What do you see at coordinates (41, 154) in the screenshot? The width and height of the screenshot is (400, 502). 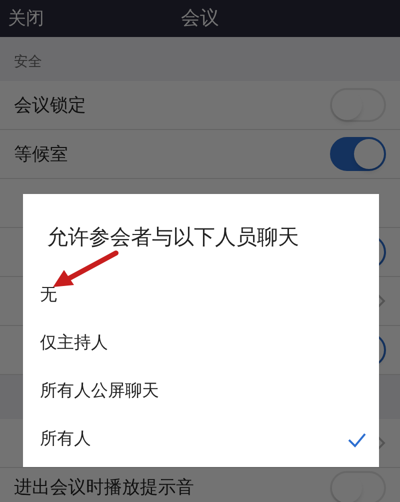 I see `row-label: 等候室` at bounding box center [41, 154].